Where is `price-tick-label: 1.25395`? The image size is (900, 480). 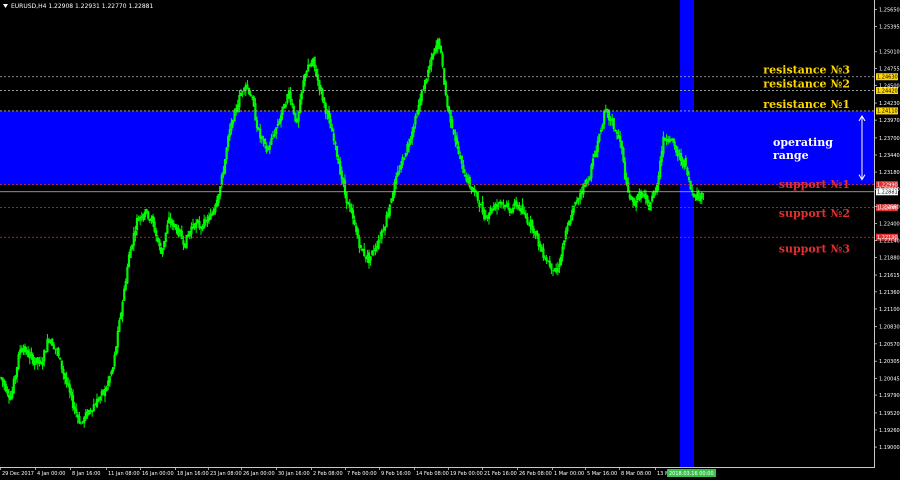 price-tick-label: 1.25395 is located at coordinates (889, 27).